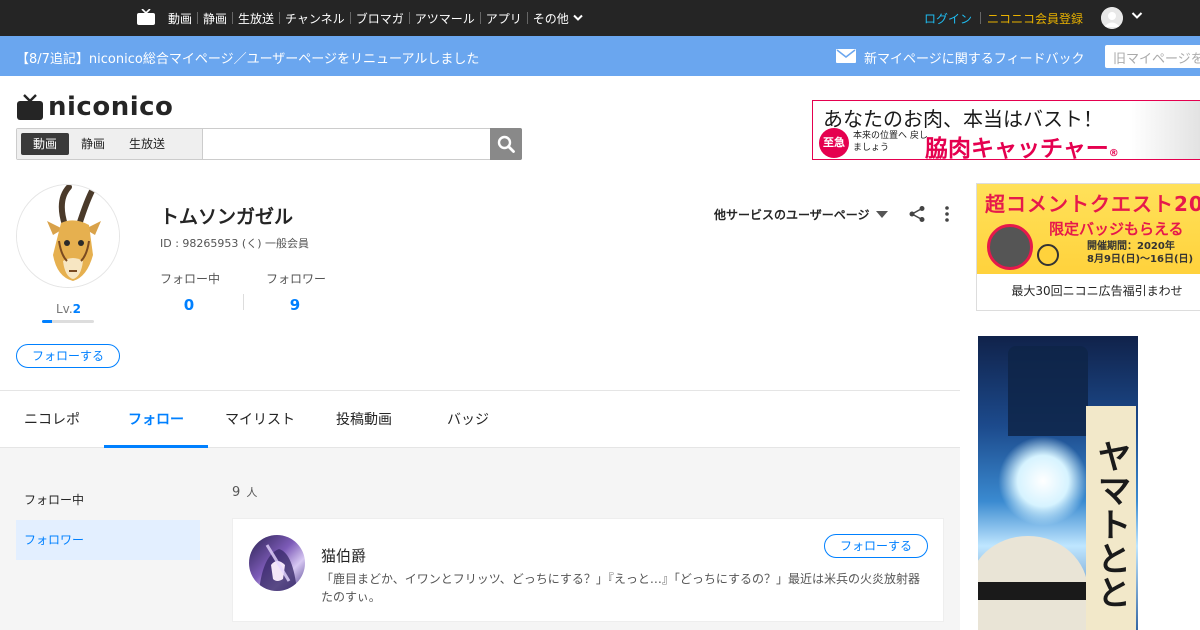 The height and width of the screenshot is (630, 1200). Describe the element at coordinates (876, 546) in the screenshot. I see `follow-button: フォローする` at that location.